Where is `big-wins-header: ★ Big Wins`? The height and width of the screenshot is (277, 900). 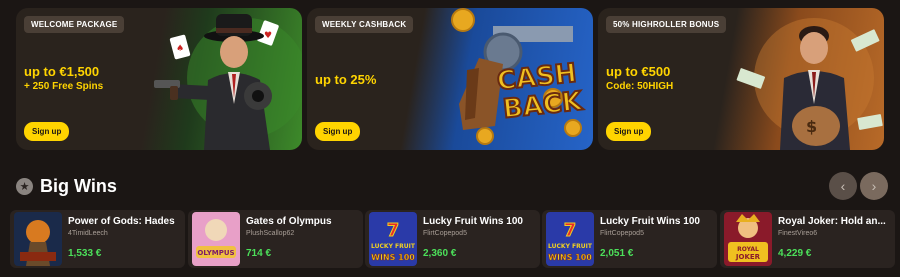
big-wins-header: ★ Big Wins is located at coordinates (66, 186).